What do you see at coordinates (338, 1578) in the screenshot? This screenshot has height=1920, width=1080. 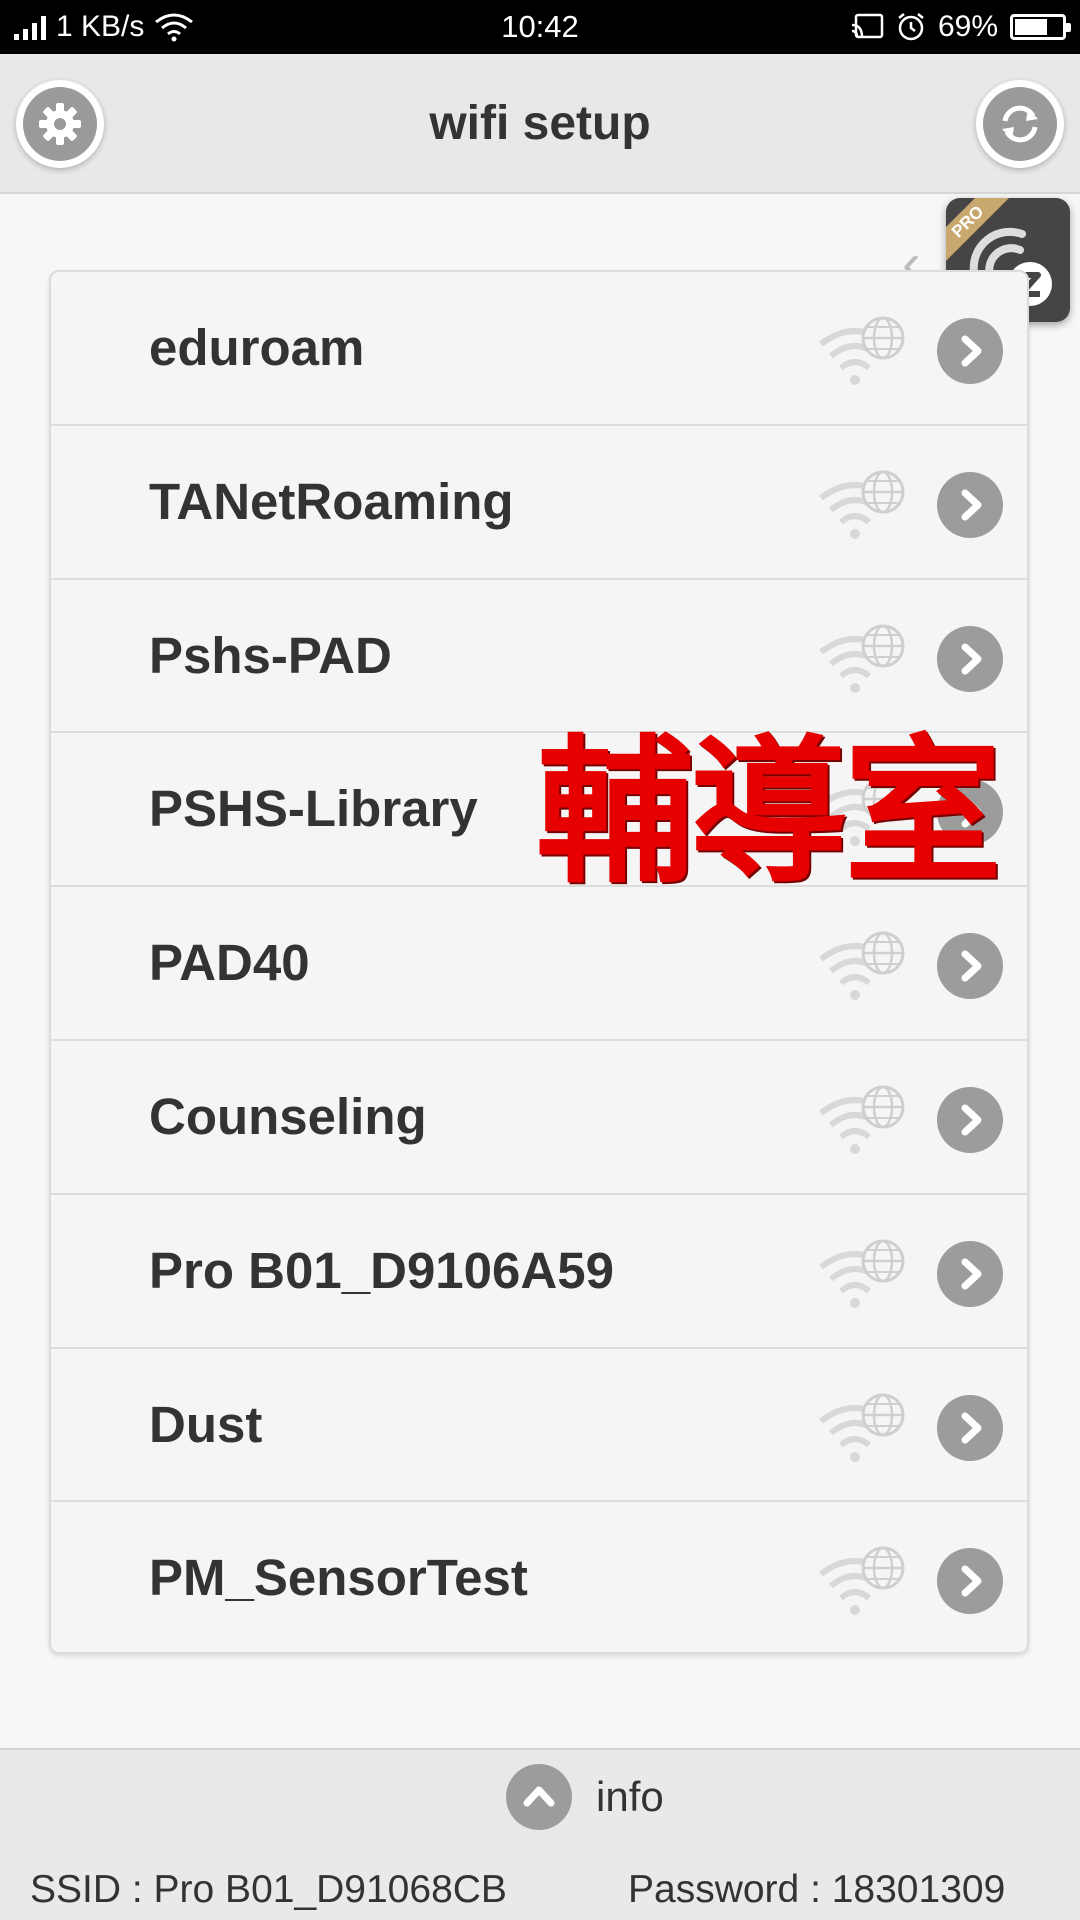 I see `wifi-network-name: PM_SensorTest` at bounding box center [338, 1578].